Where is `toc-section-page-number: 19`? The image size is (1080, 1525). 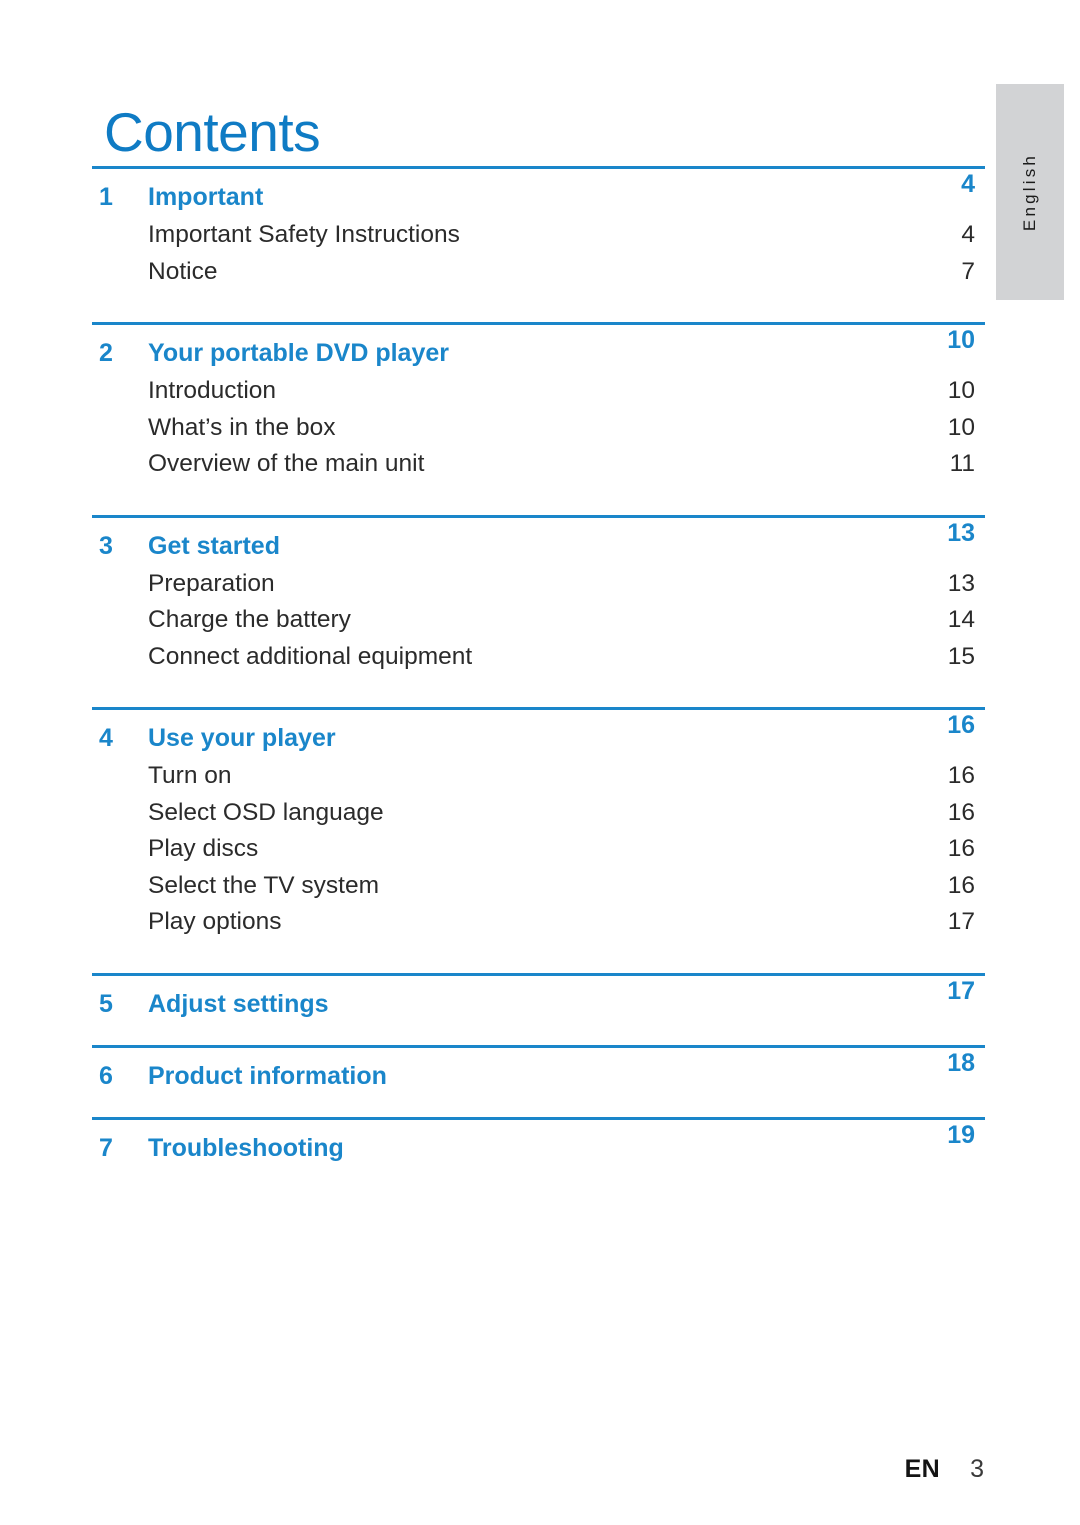 toc-section-page-number: 19 is located at coordinates (961, 1134).